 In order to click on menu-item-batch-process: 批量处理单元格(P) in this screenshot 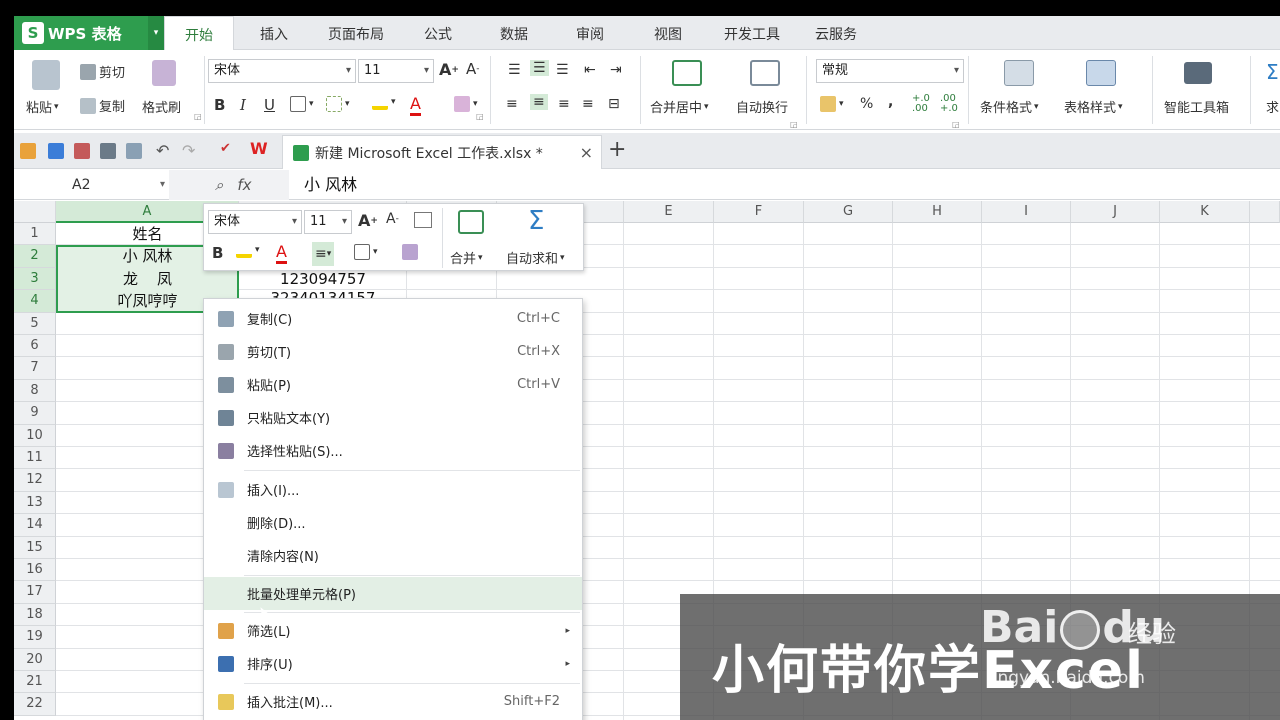, I will do `click(393, 593)`.